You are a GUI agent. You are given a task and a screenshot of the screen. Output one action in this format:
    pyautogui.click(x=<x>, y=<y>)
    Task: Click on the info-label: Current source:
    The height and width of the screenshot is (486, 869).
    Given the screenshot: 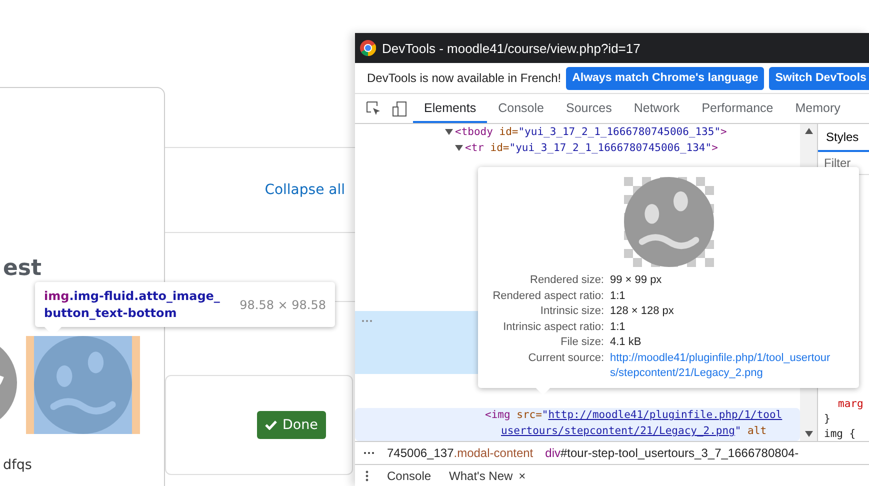 What is the action you would take?
    pyautogui.click(x=565, y=358)
    